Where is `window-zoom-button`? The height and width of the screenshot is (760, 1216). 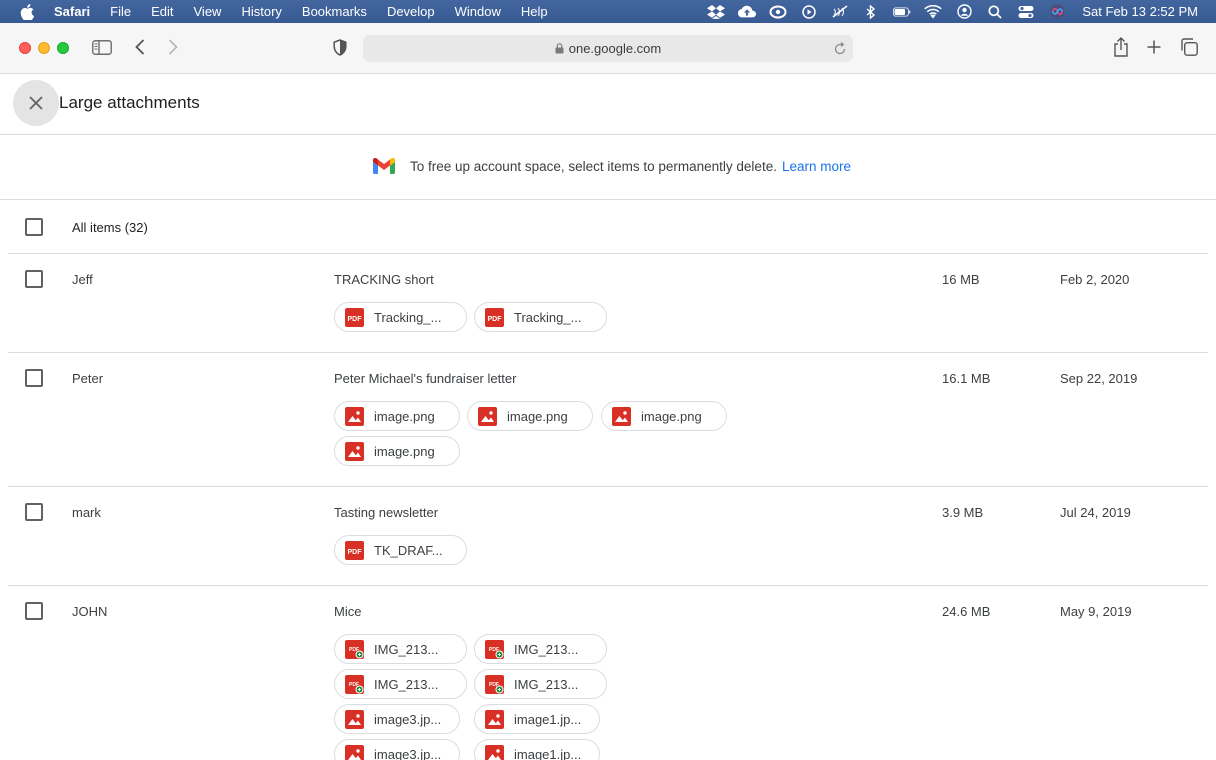 window-zoom-button is located at coordinates (63, 48).